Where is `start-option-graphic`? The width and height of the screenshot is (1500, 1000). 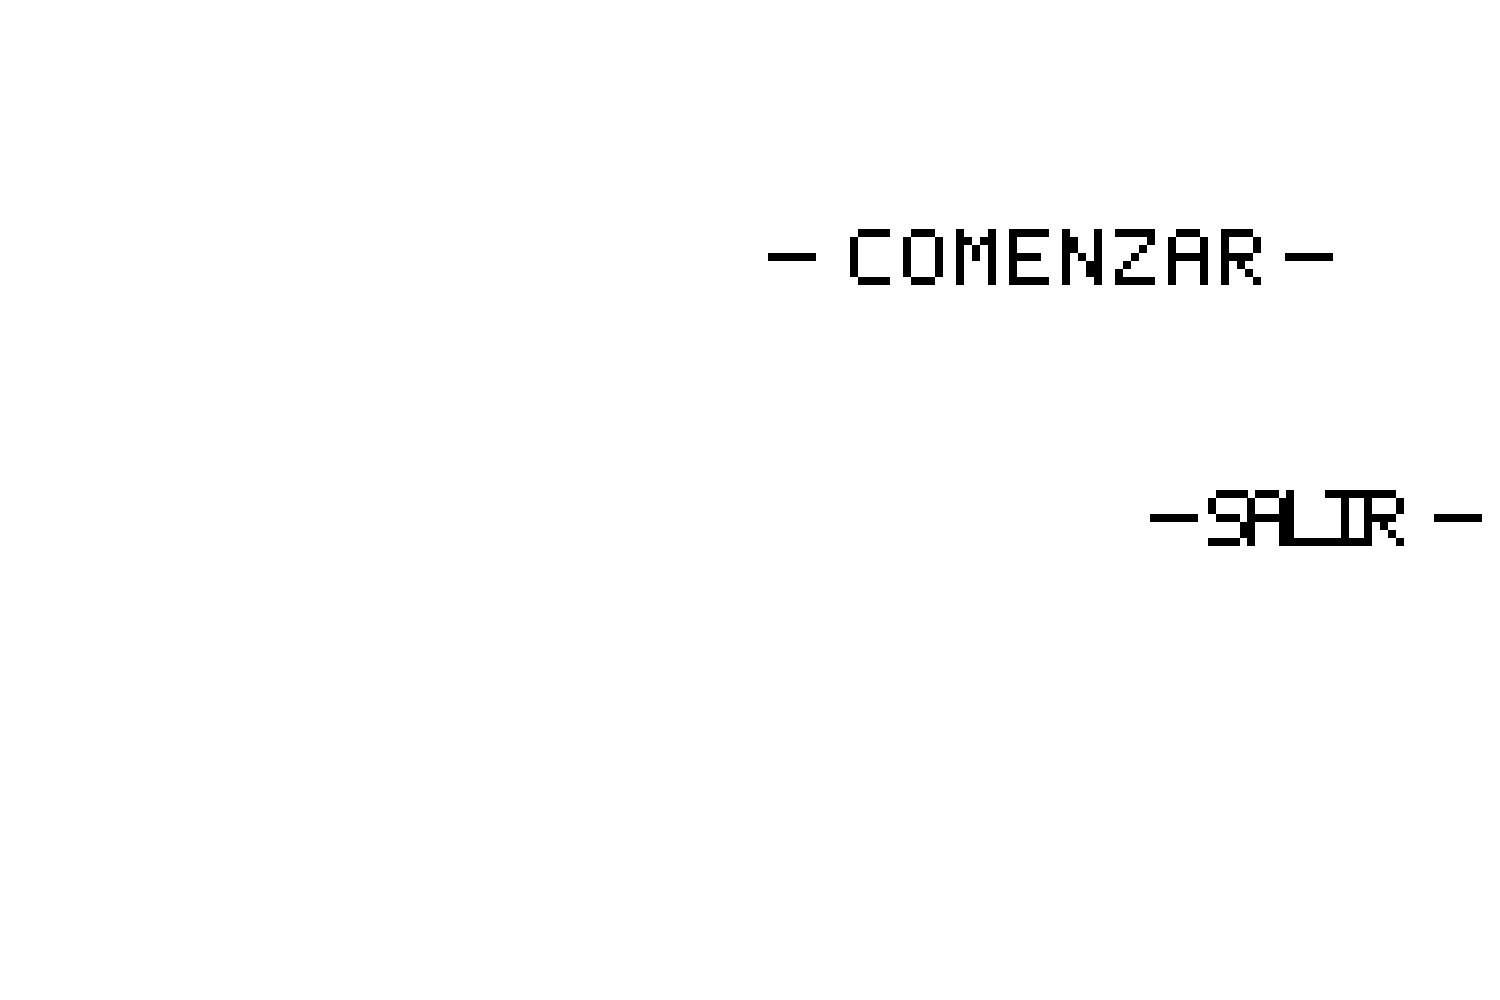
start-option-graphic is located at coordinates (1050, 257).